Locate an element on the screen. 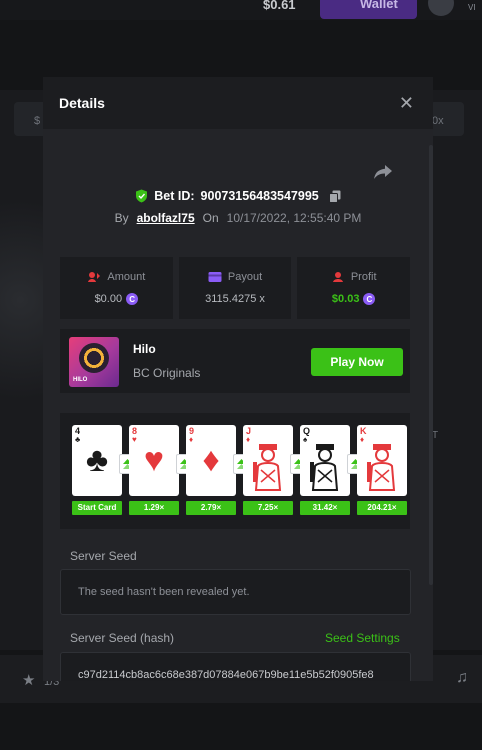  stat-profit: Profit $0.03 C is located at coordinates (354, 288).